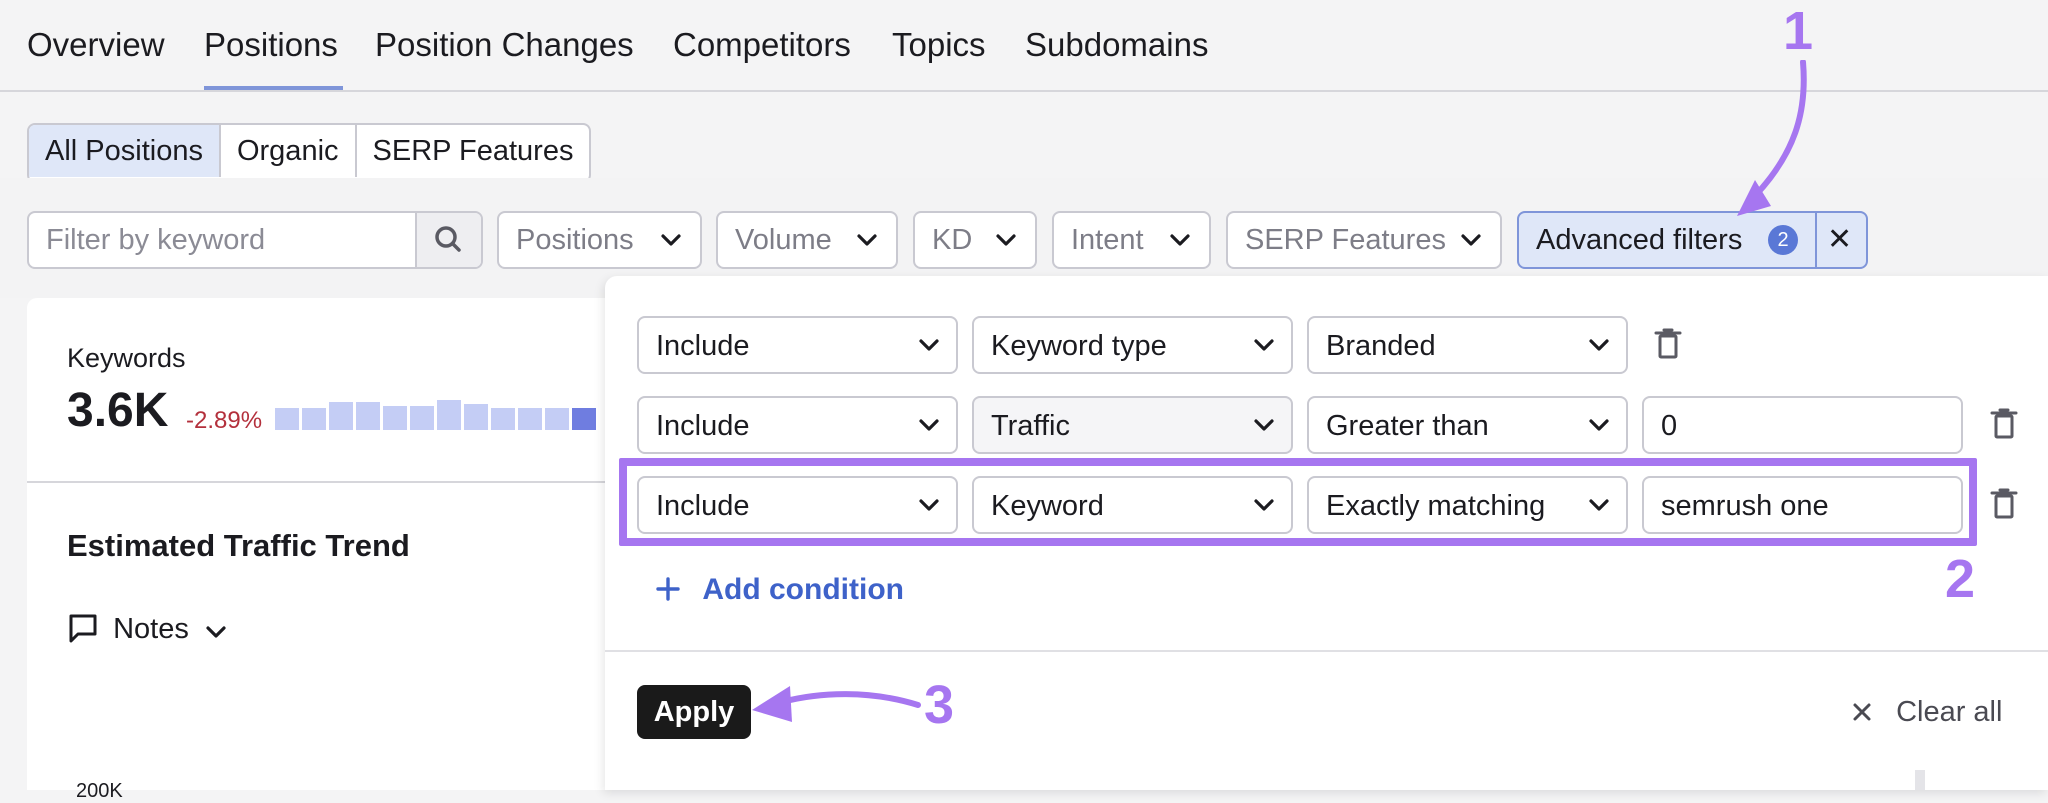 Image resolution: width=2048 pixels, height=803 pixels. Describe the element at coordinates (224, 420) in the screenshot. I see `keywords-delta: -2.89%` at that location.